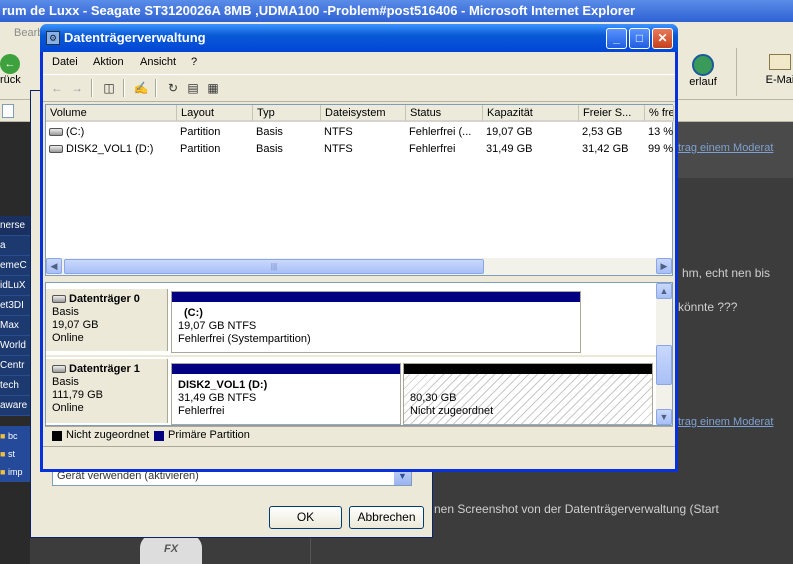  I want to click on column-header-pct-free: % fre, so click(659, 113).